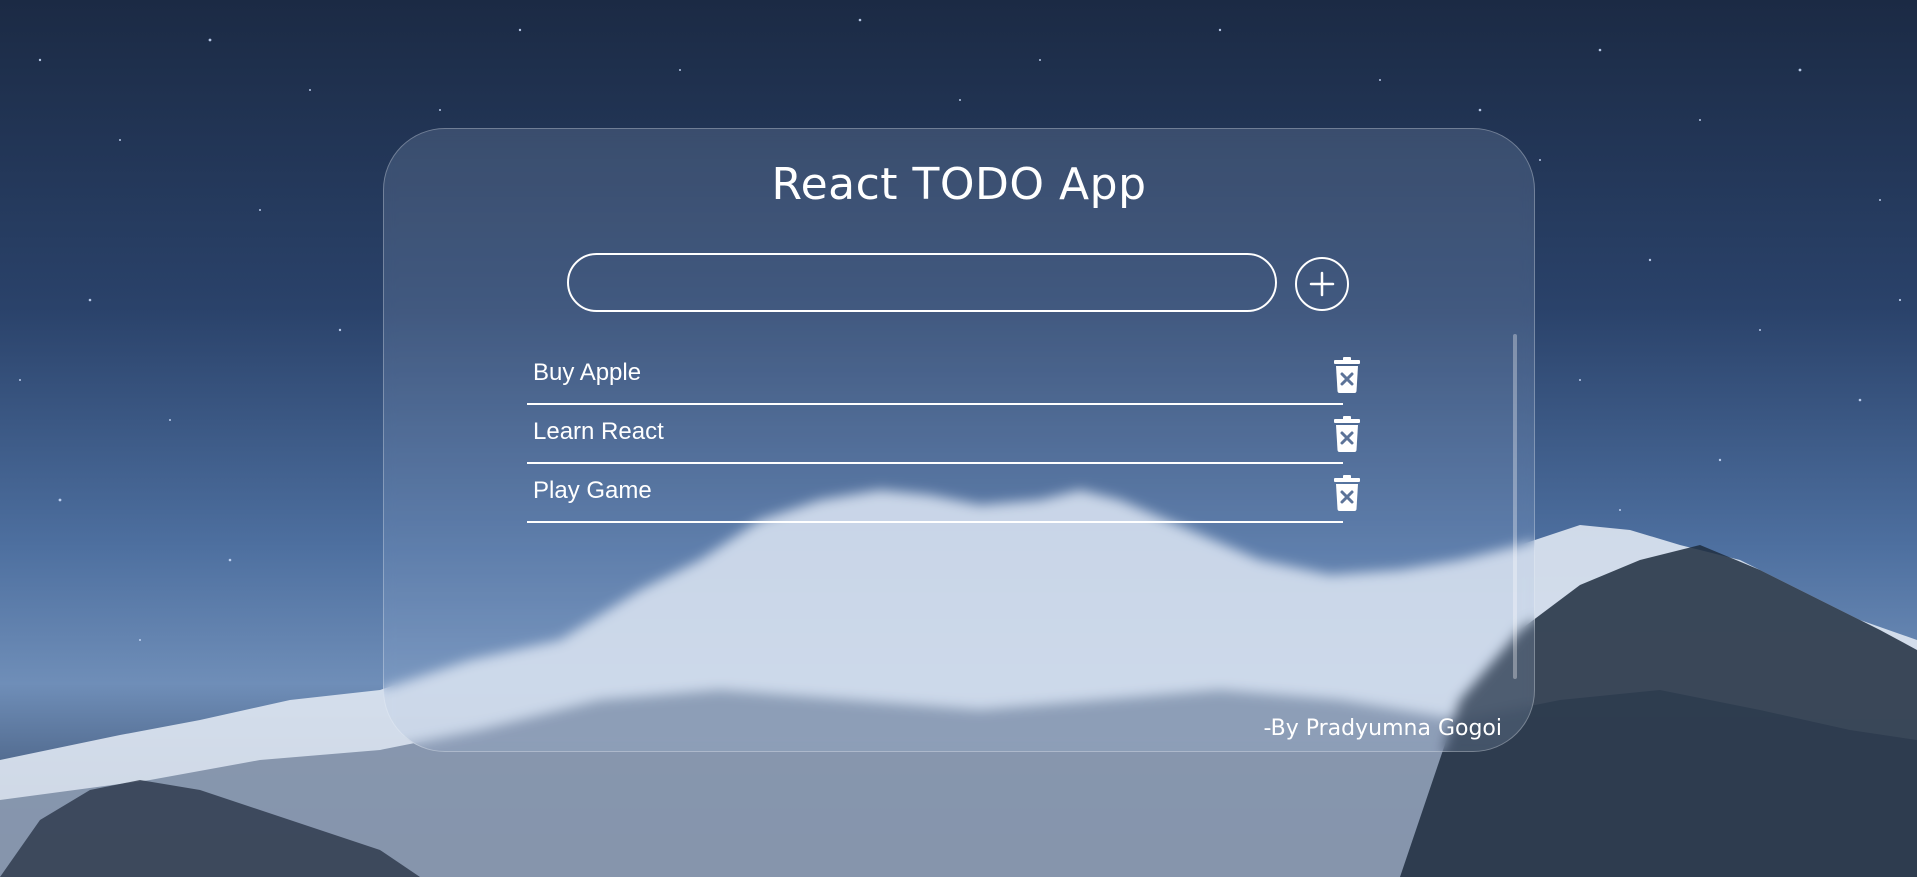  Describe the element at coordinates (959, 184) in the screenshot. I see `app-title: React TODO App` at that location.